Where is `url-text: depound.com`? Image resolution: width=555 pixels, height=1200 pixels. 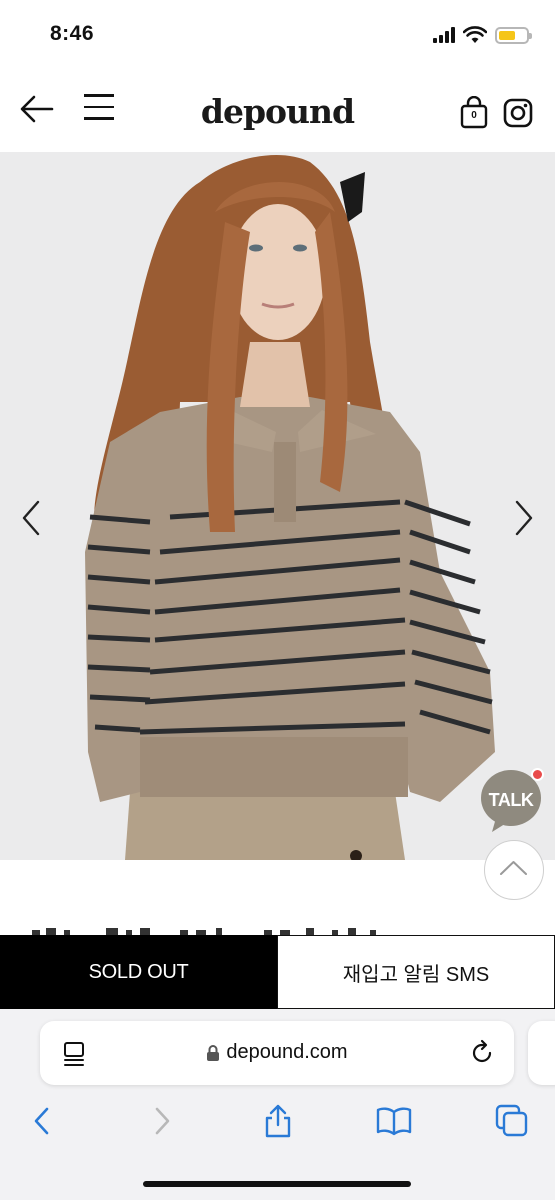 url-text: depound.com is located at coordinates (287, 1052).